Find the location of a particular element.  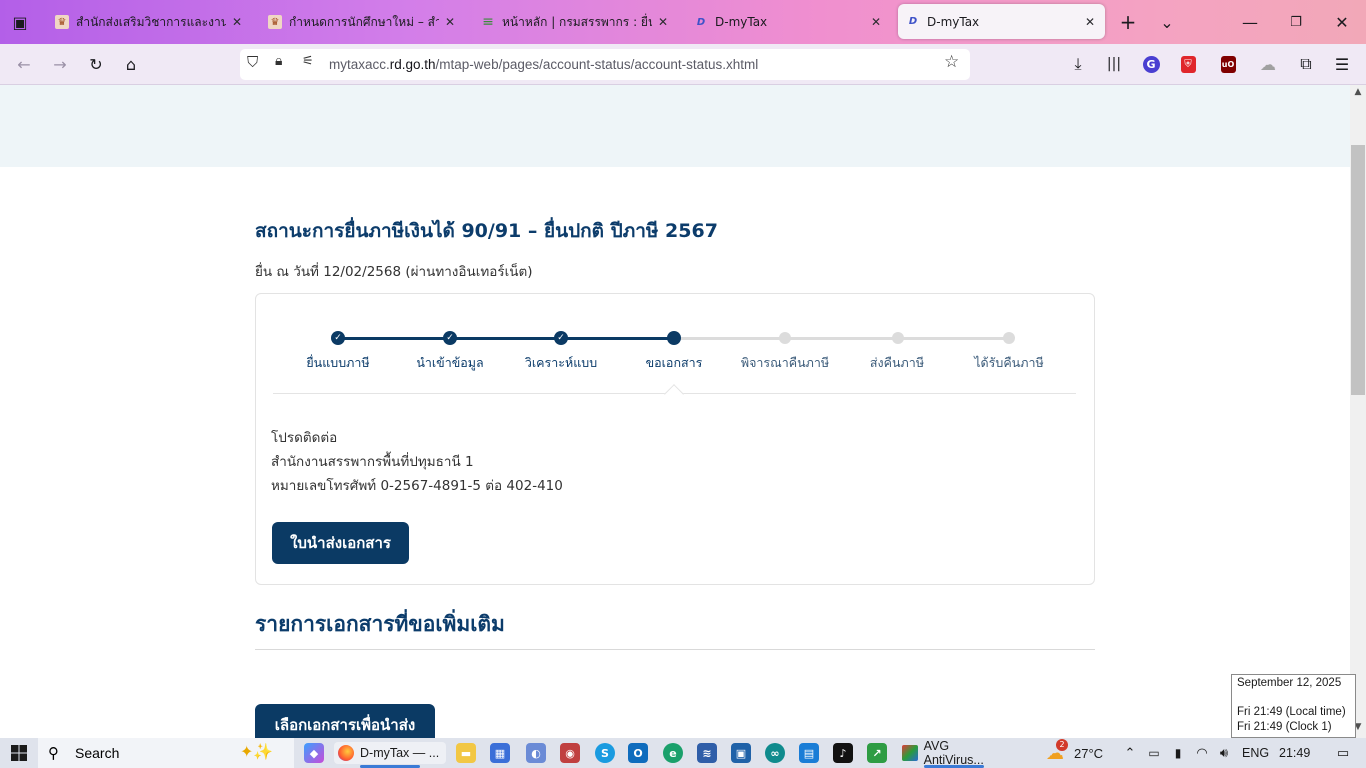

tab-title: D-myTax is located at coordinates (953, 21).